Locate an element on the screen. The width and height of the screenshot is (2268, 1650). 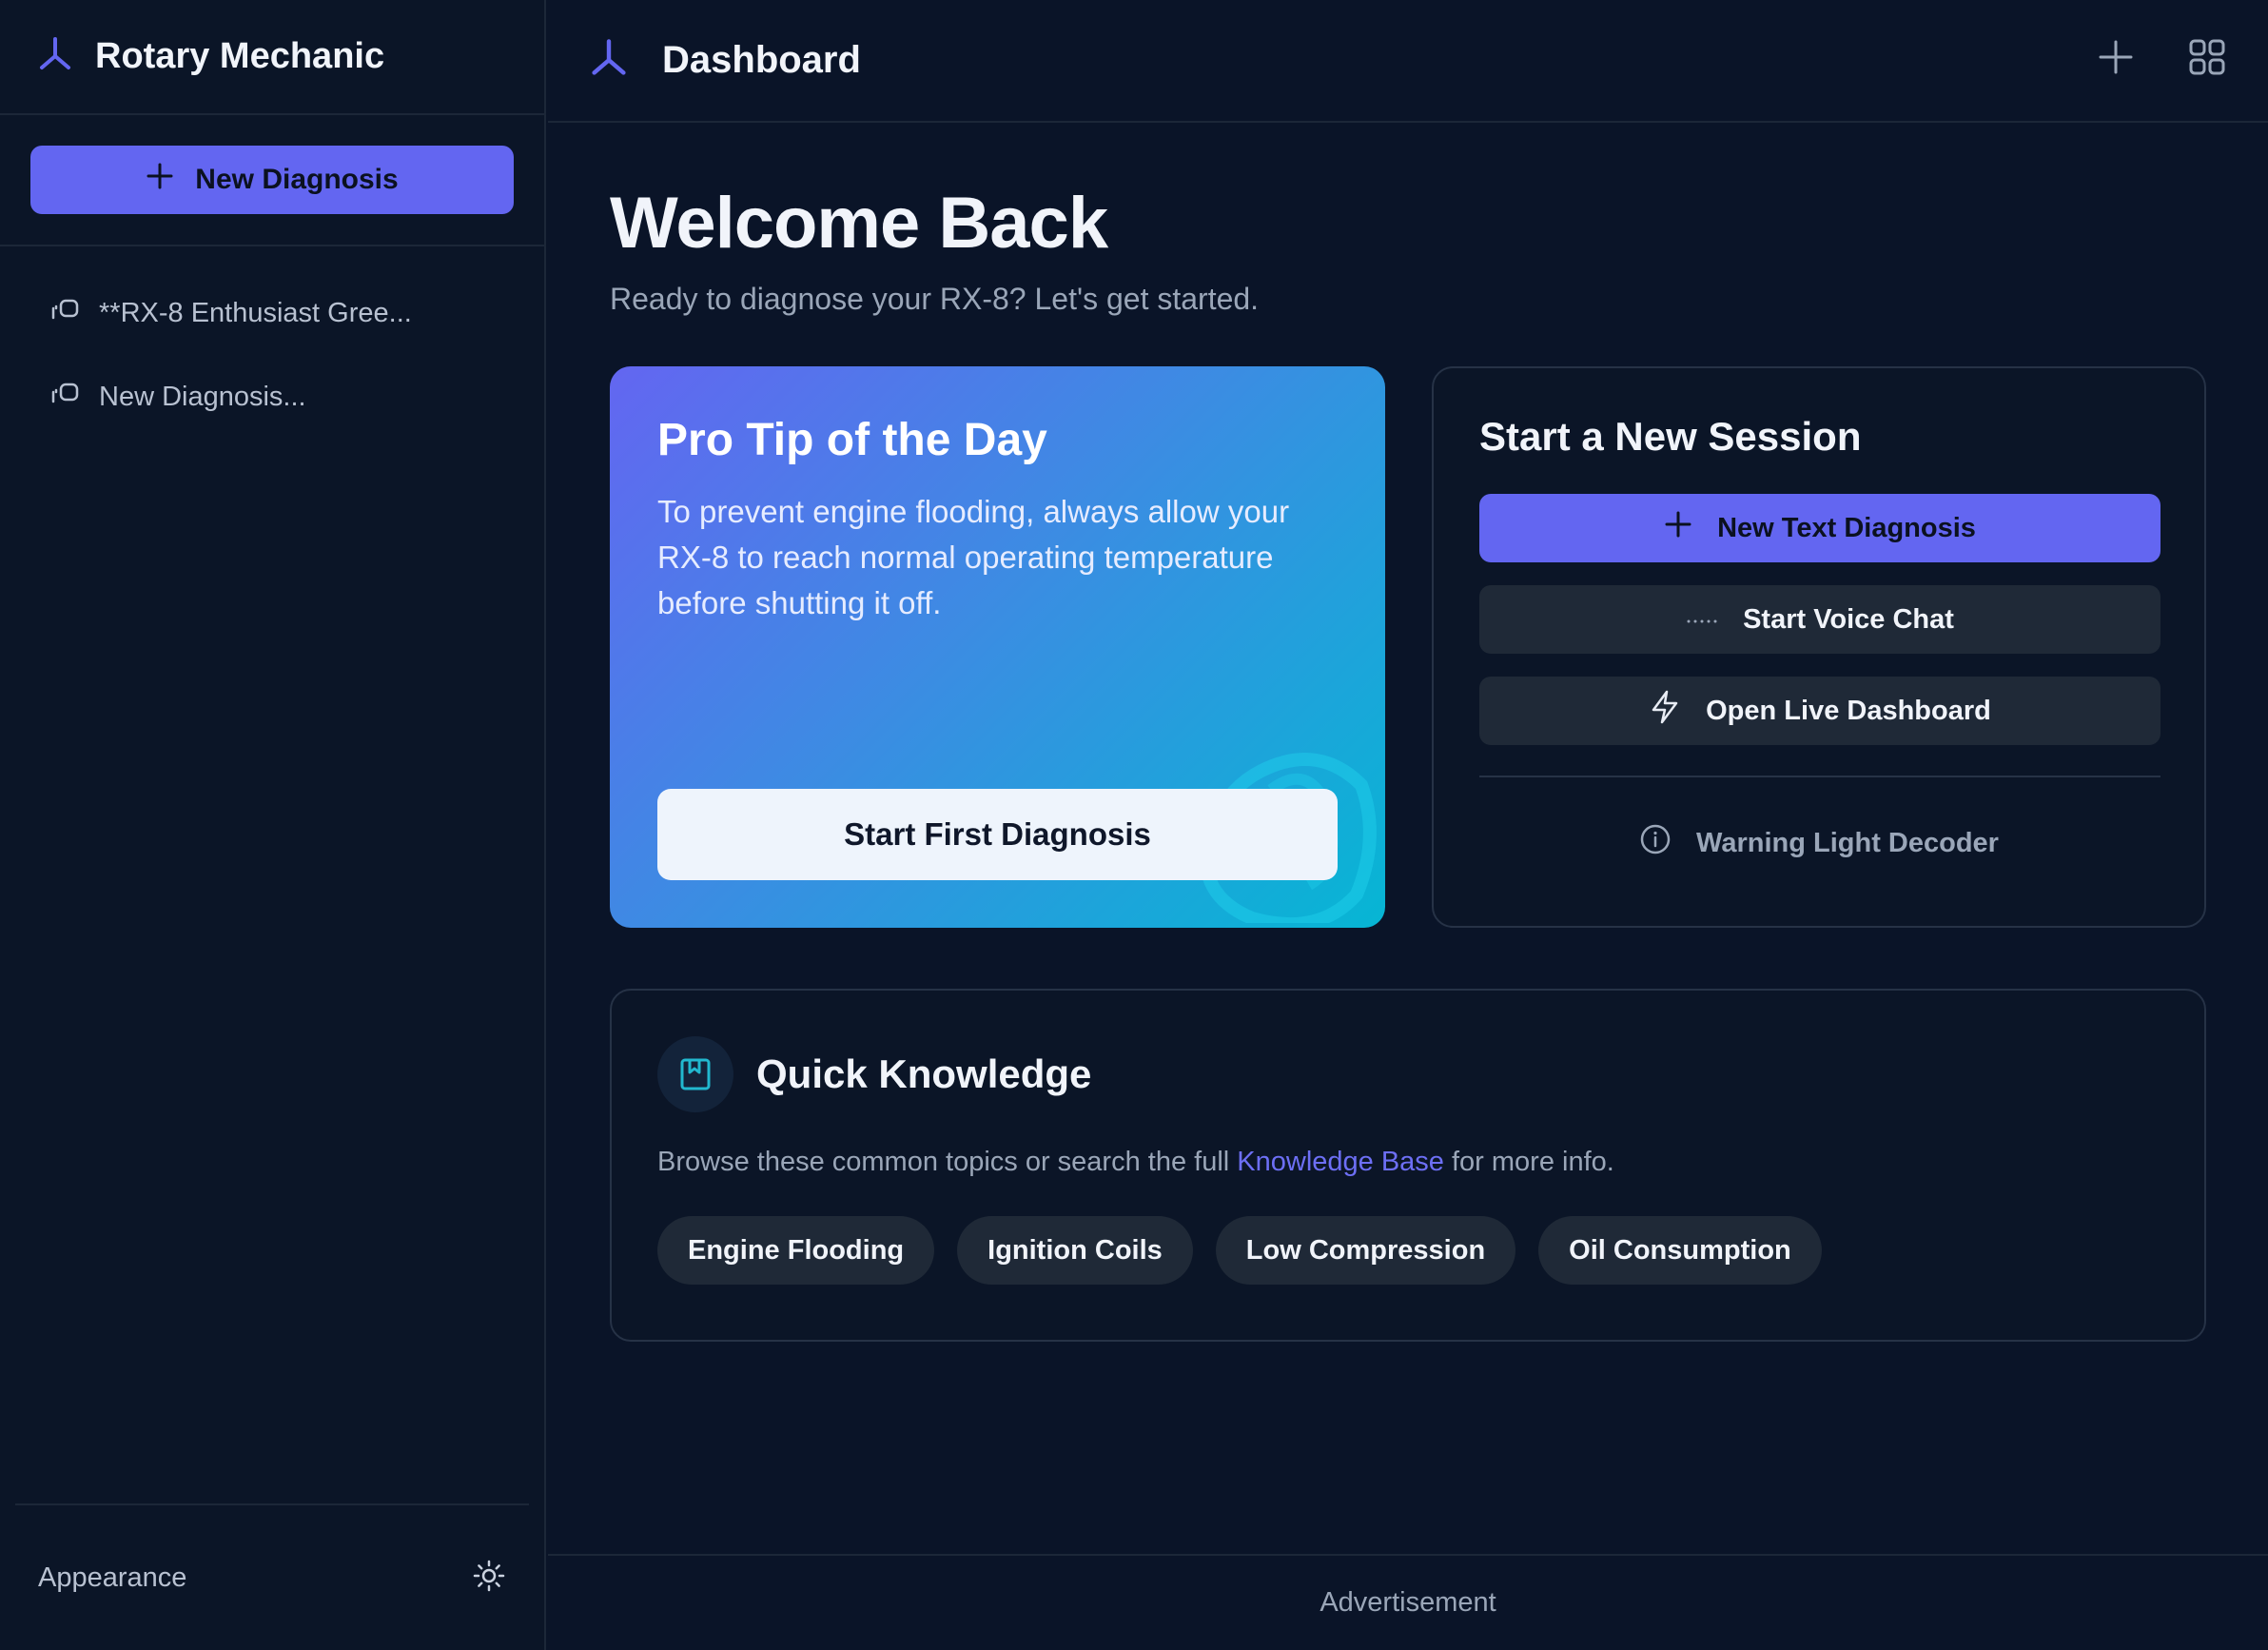
quick-knowledge-title: Quick Knowledge is located at coordinates (924, 1074).